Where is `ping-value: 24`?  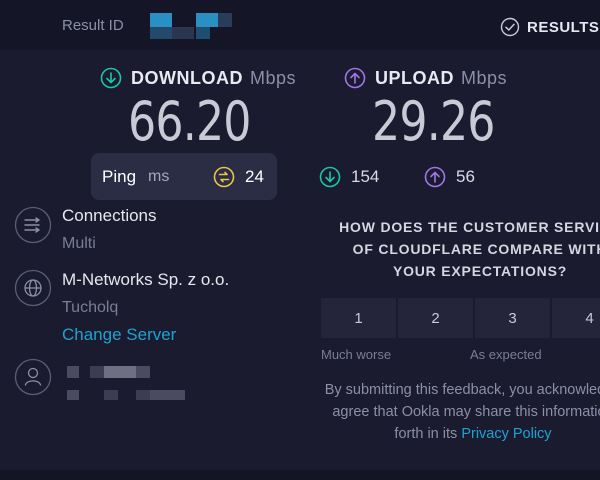 ping-value: 24 is located at coordinates (254, 176).